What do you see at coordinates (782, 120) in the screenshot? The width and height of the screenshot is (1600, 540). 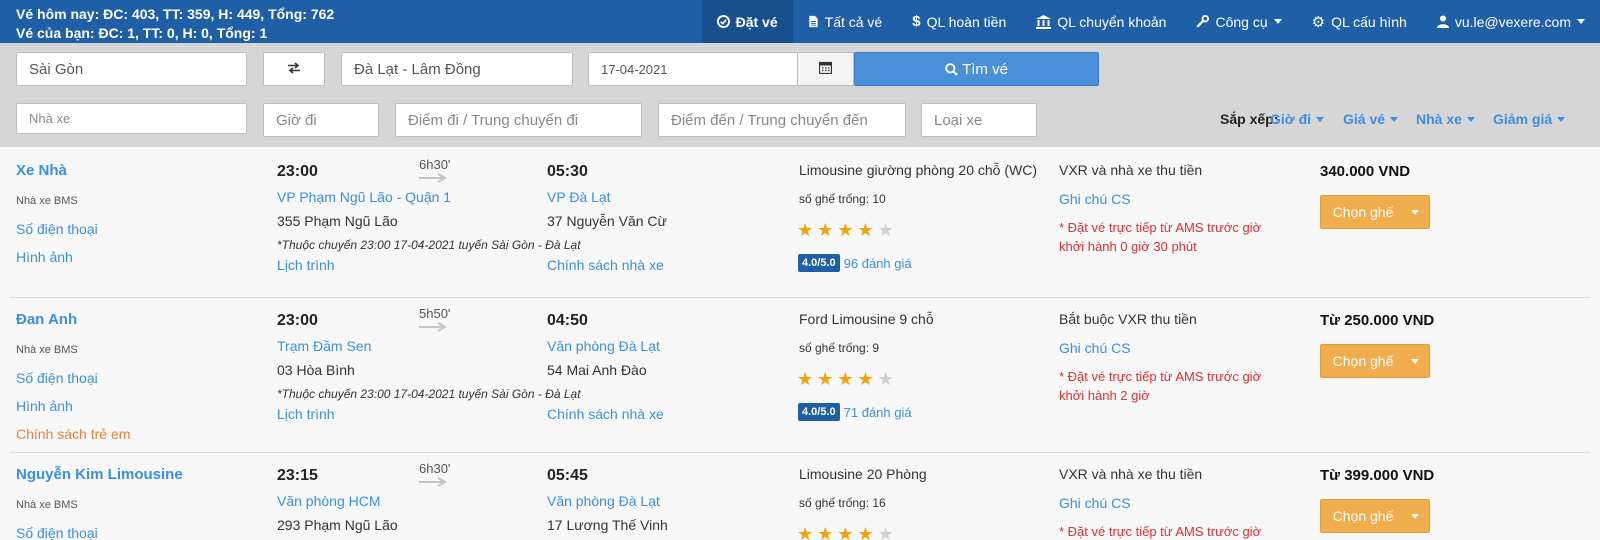 I see `dropoff-filter: Điểm đến / Trung chuyển đến` at bounding box center [782, 120].